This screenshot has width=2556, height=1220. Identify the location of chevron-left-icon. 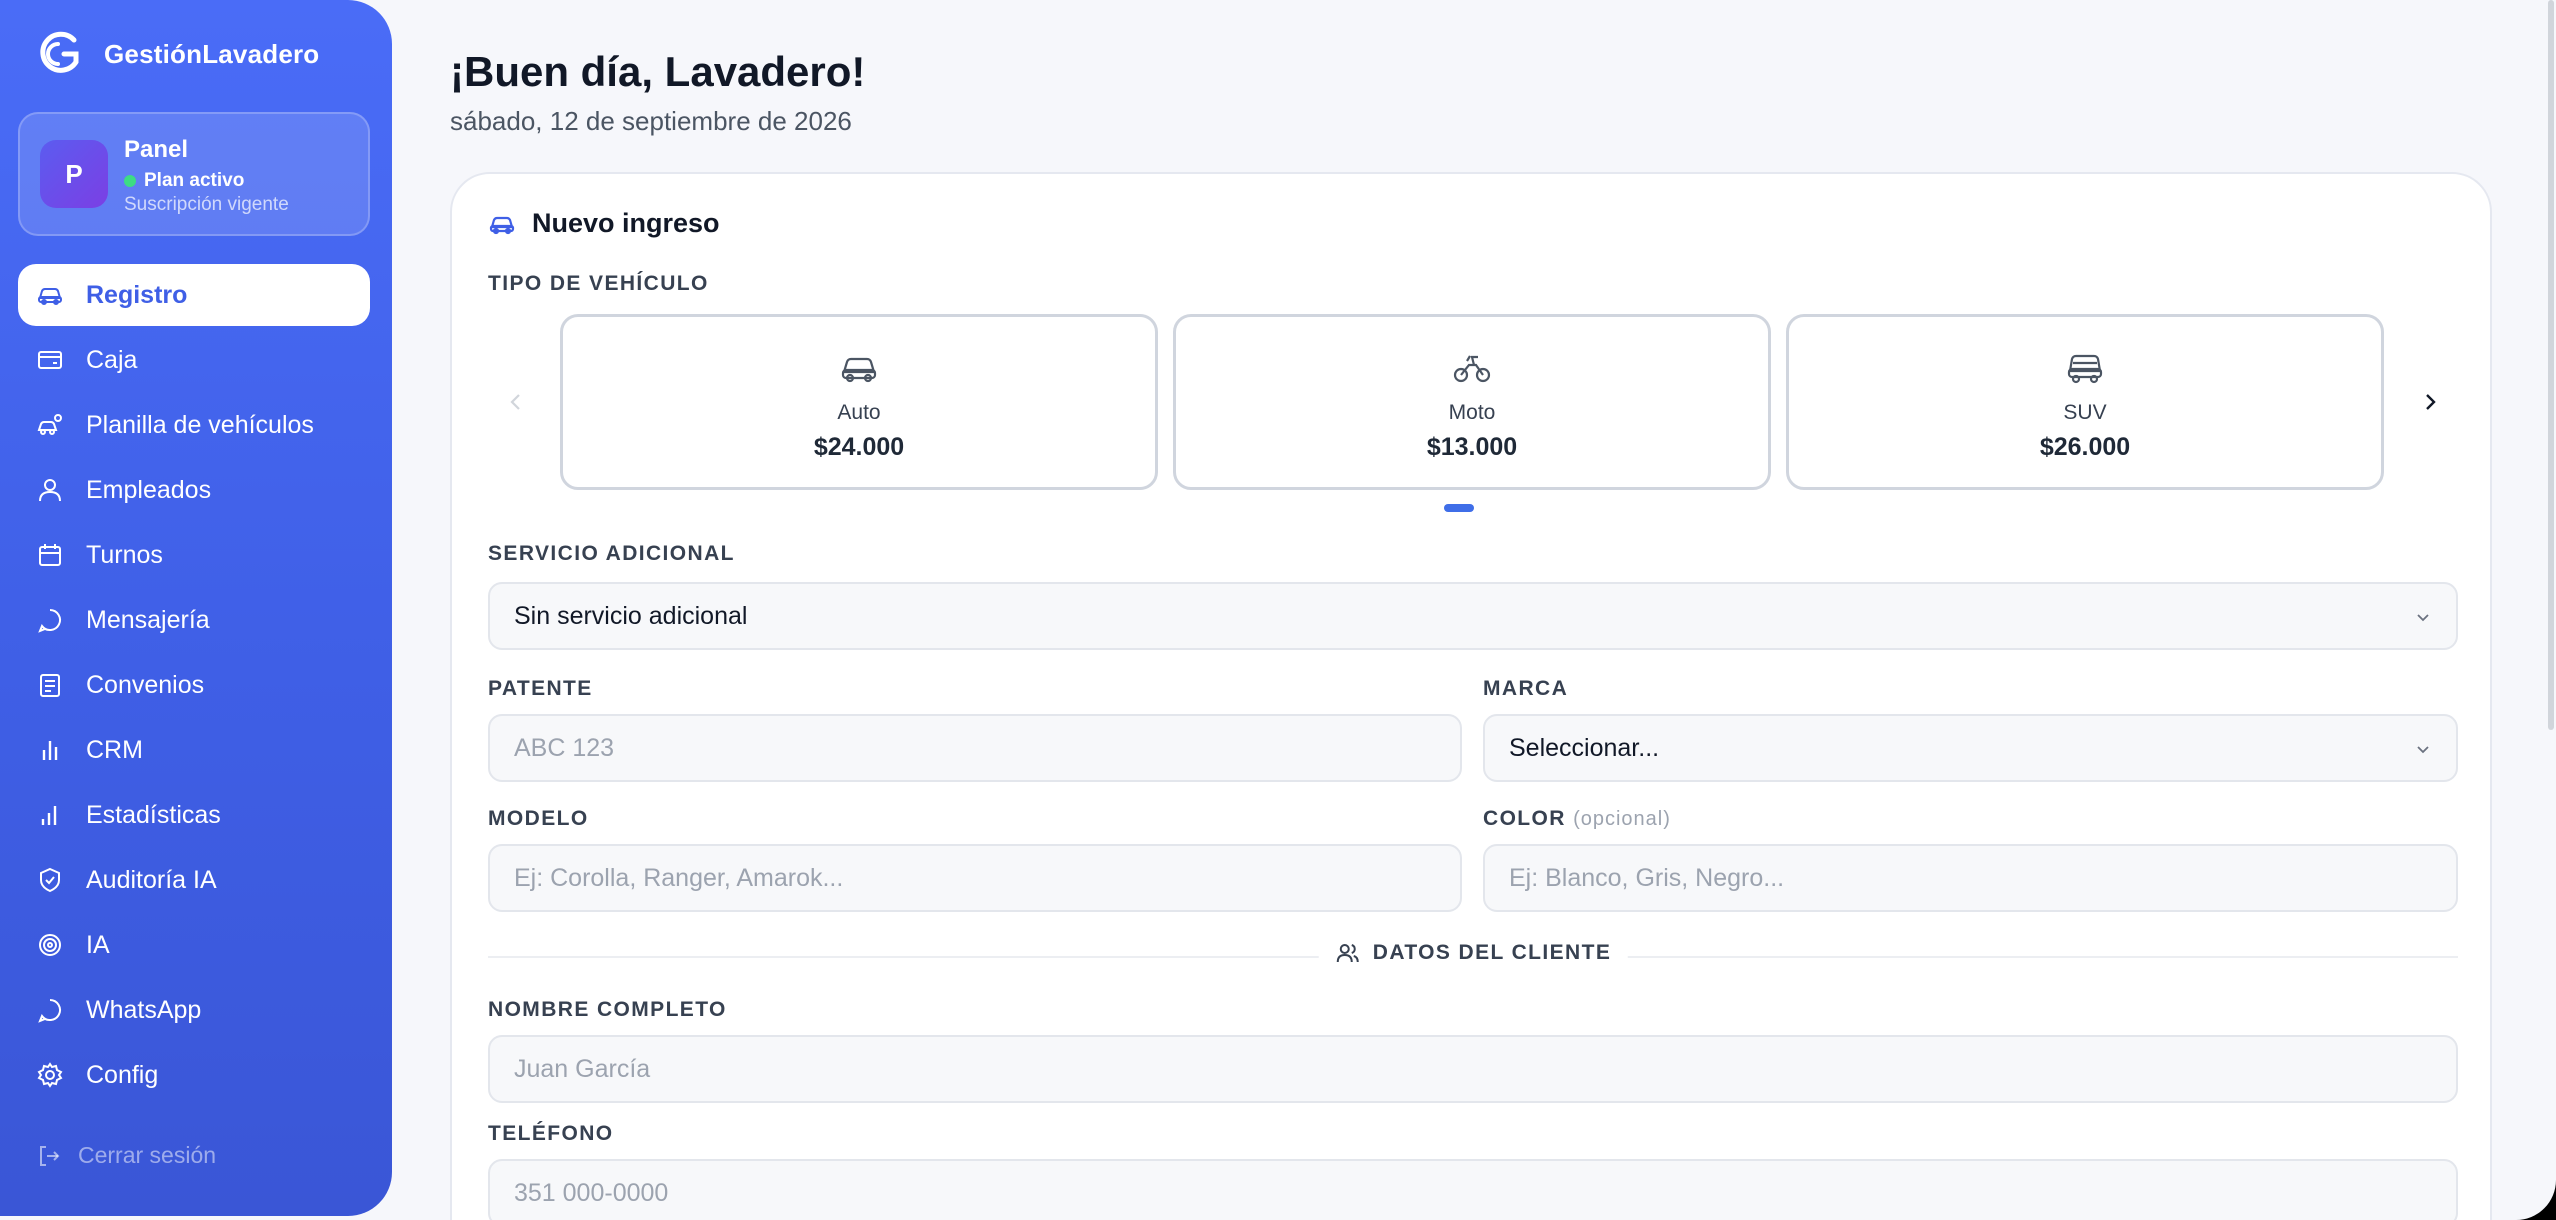
(515, 402).